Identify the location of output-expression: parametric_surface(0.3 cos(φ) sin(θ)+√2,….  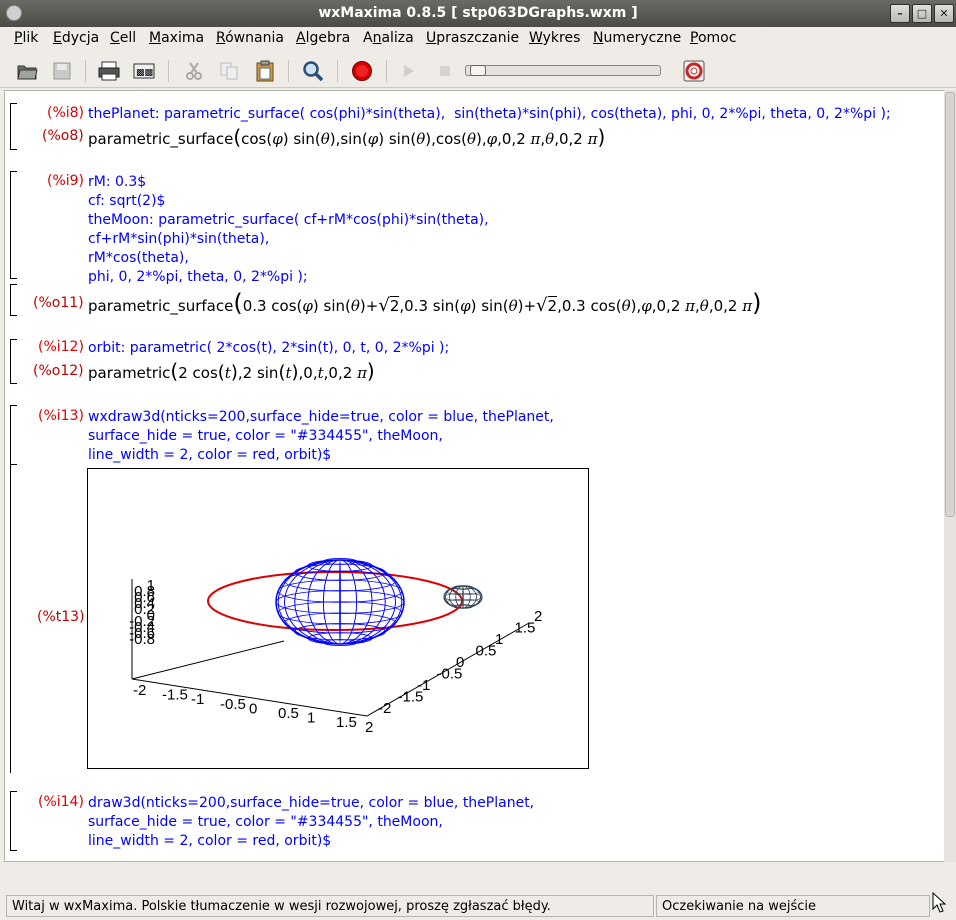
(425, 303).